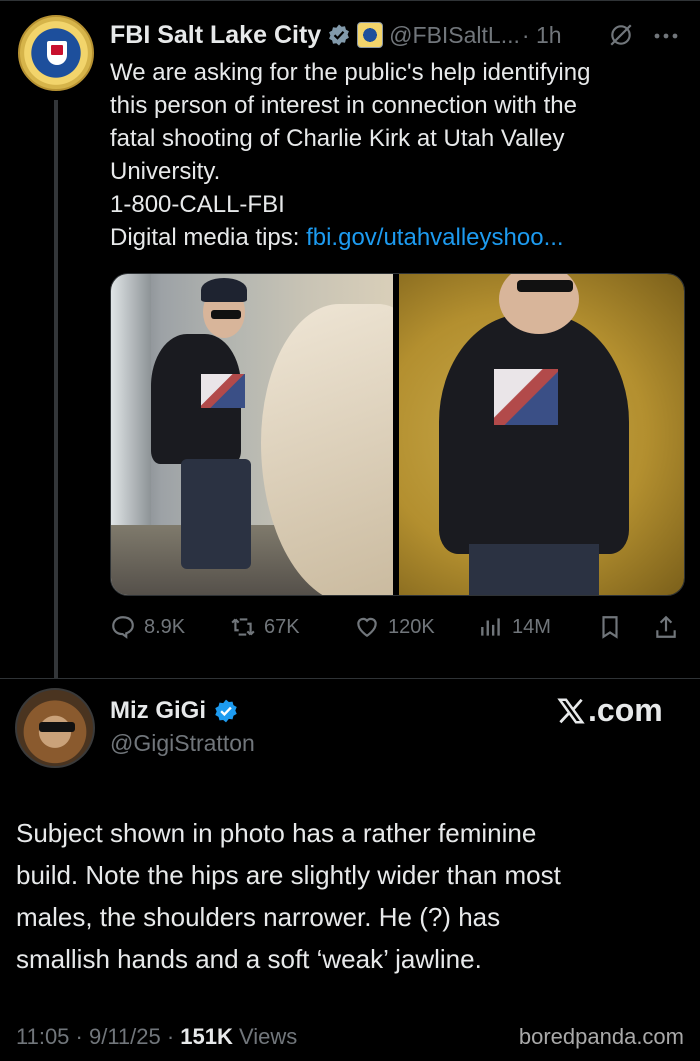 This screenshot has height=1061, width=700. Describe the element at coordinates (182, 743) in the screenshot. I see `reply-handle: @GigiStratton` at that location.